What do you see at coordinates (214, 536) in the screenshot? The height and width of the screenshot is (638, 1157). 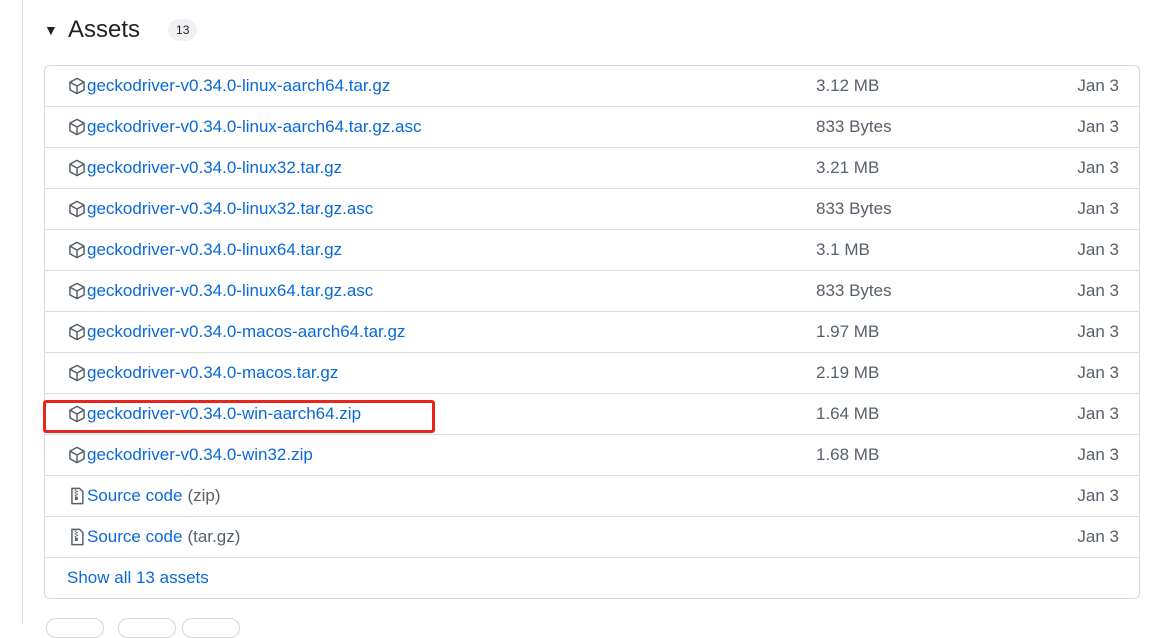 I see `asset-format-label: (tar.gz)` at bounding box center [214, 536].